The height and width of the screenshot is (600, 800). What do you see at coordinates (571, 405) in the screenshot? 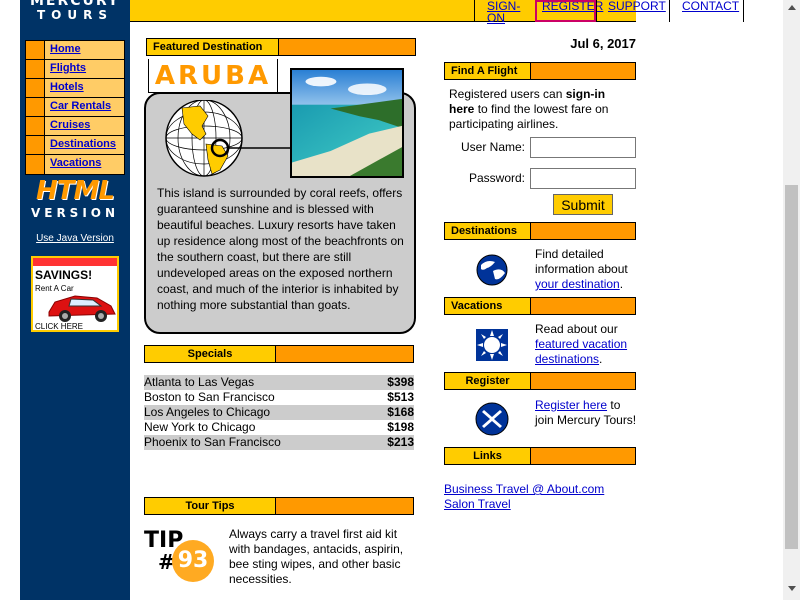
I see `register-here-link: Register here` at bounding box center [571, 405].